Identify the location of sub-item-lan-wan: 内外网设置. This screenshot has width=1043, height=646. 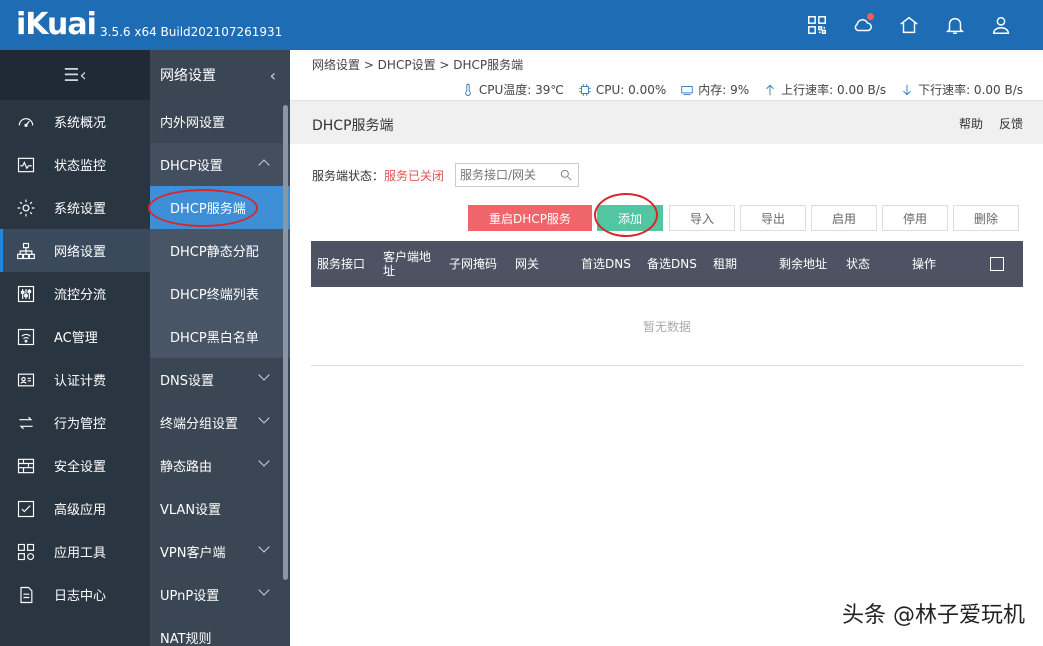
(220, 121).